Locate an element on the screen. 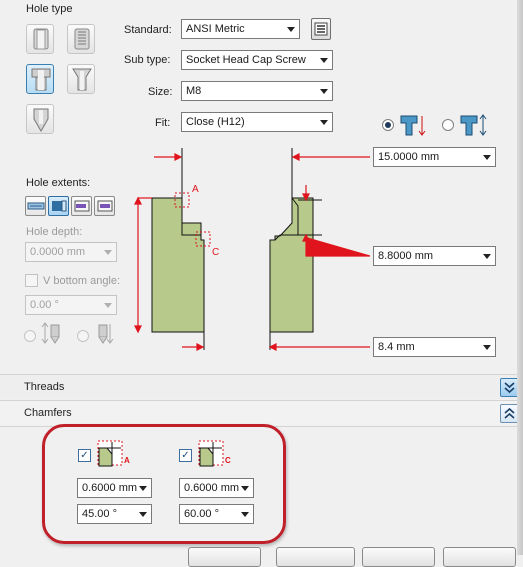  extent-distance-button is located at coordinates (35, 206).